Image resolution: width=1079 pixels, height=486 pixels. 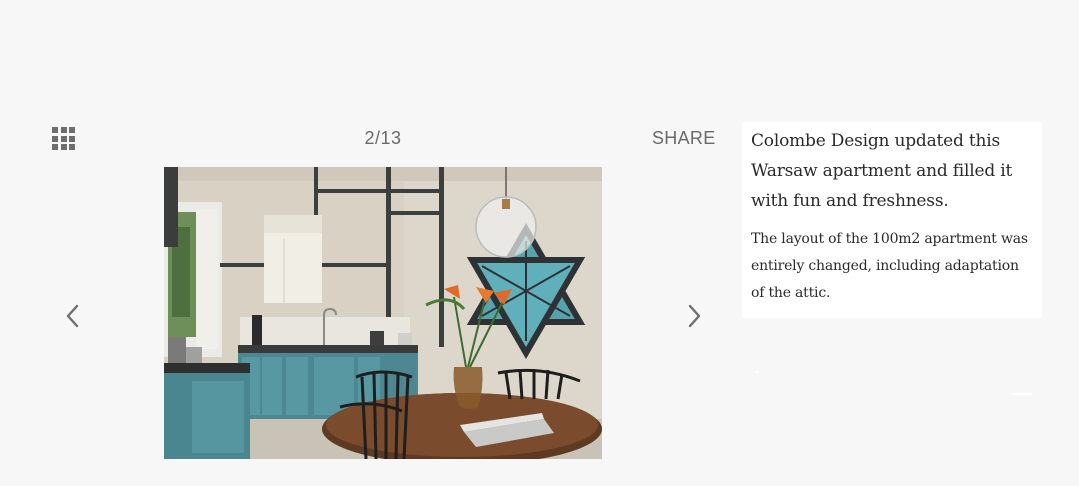 What do you see at coordinates (383, 138) in the screenshot?
I see `slide-counter: 2/13` at bounding box center [383, 138].